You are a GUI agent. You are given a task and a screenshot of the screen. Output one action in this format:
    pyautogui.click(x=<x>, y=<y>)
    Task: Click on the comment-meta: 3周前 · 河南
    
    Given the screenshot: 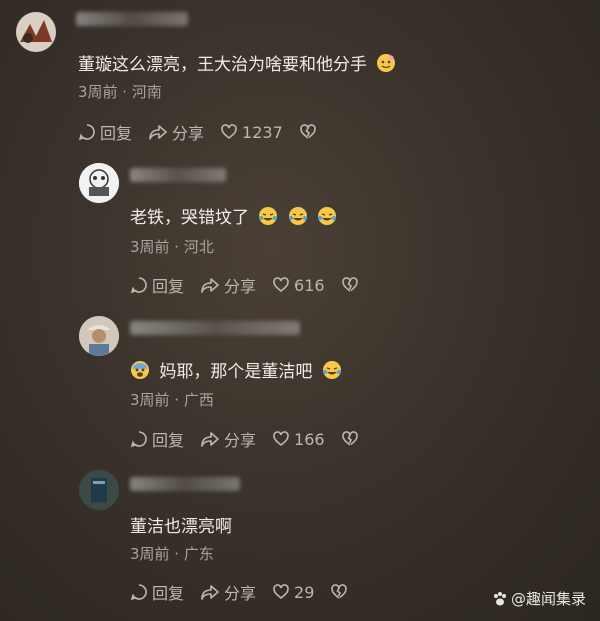 What is the action you would take?
    pyautogui.click(x=120, y=92)
    